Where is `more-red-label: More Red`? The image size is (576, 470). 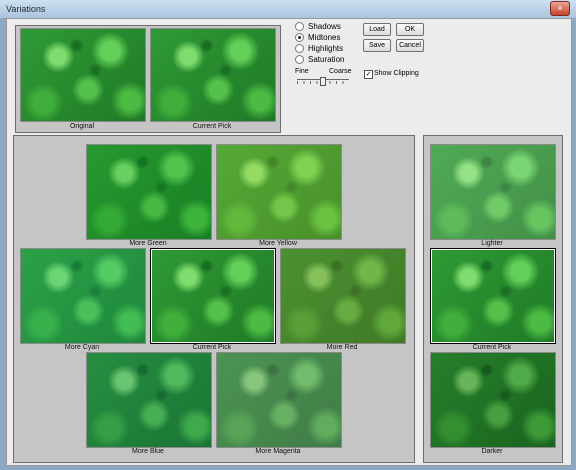 more-red-label: More Red is located at coordinates (342, 347).